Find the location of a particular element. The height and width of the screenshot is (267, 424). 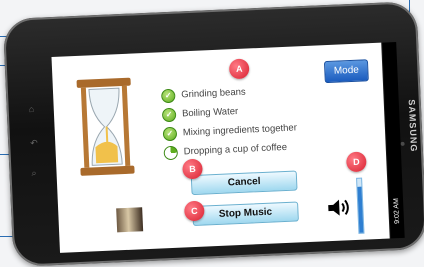

stop-music-button: Stop Music is located at coordinates (245, 214).